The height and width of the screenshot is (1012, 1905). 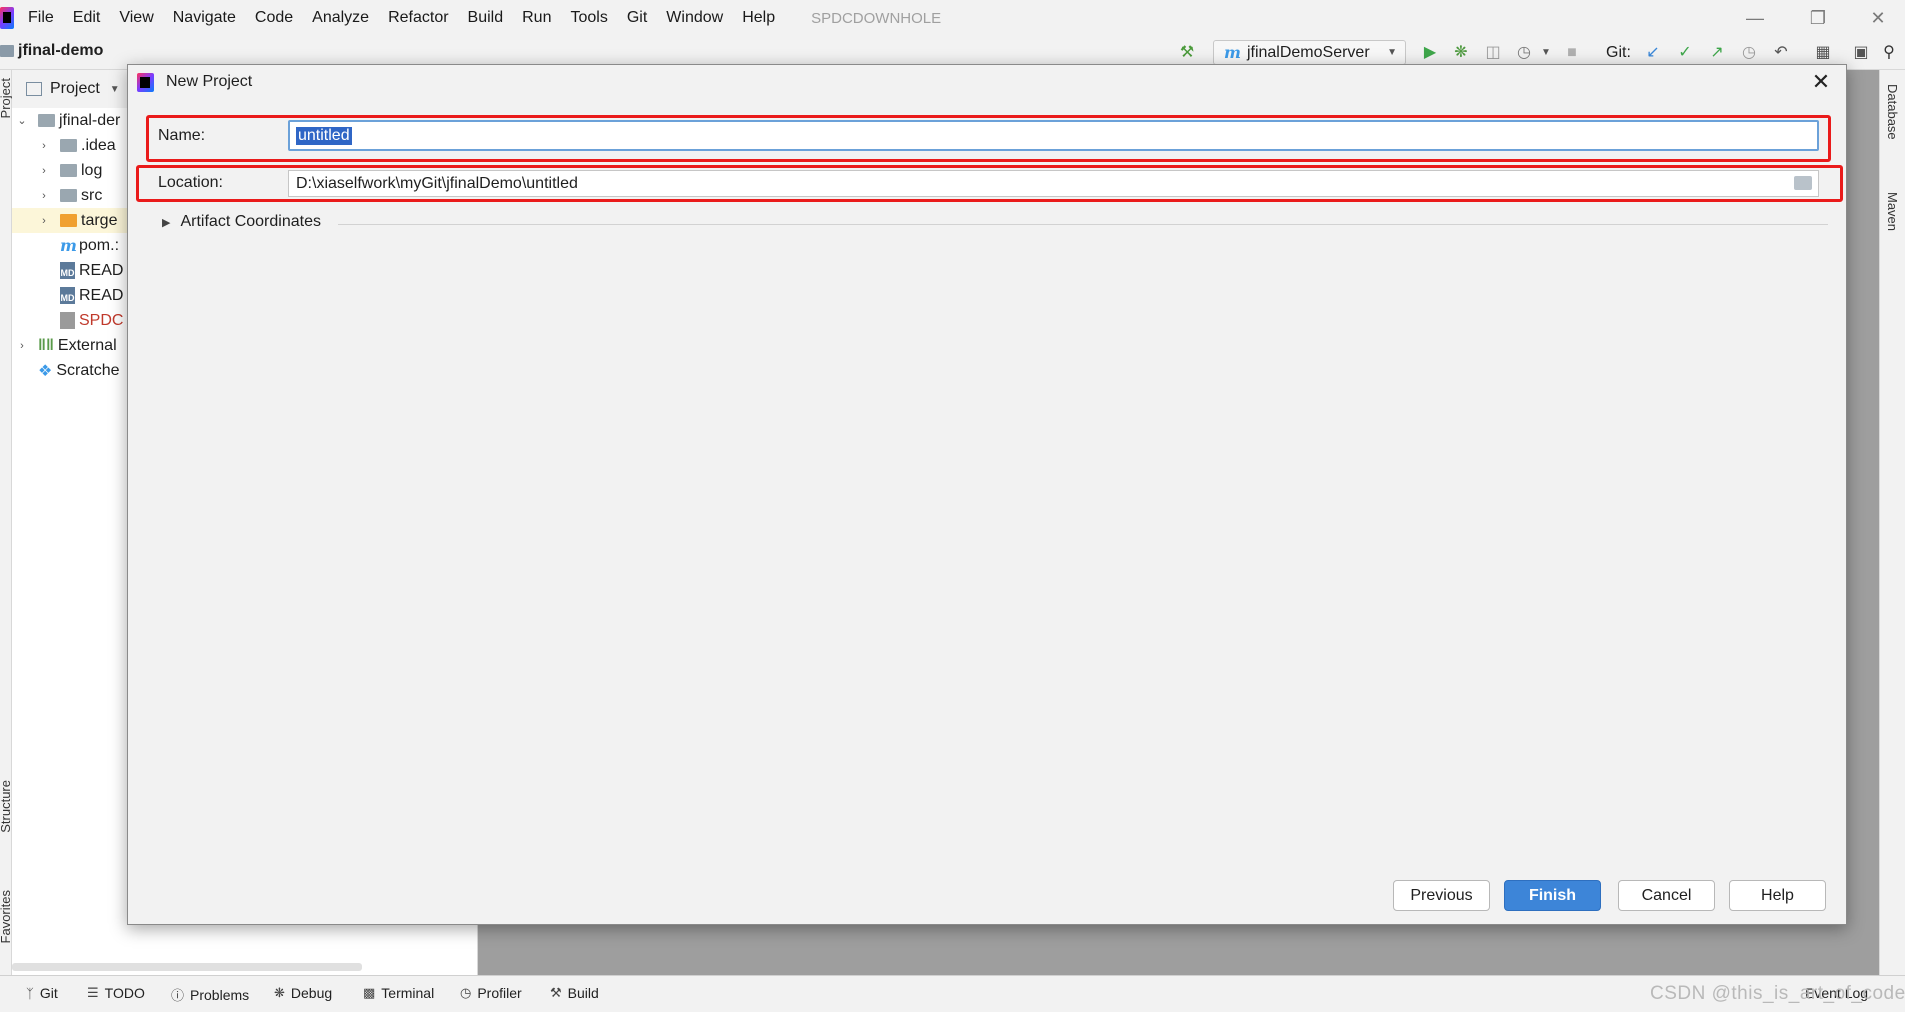 What do you see at coordinates (1461, 53) in the screenshot?
I see `debug-icon: ❋` at bounding box center [1461, 53].